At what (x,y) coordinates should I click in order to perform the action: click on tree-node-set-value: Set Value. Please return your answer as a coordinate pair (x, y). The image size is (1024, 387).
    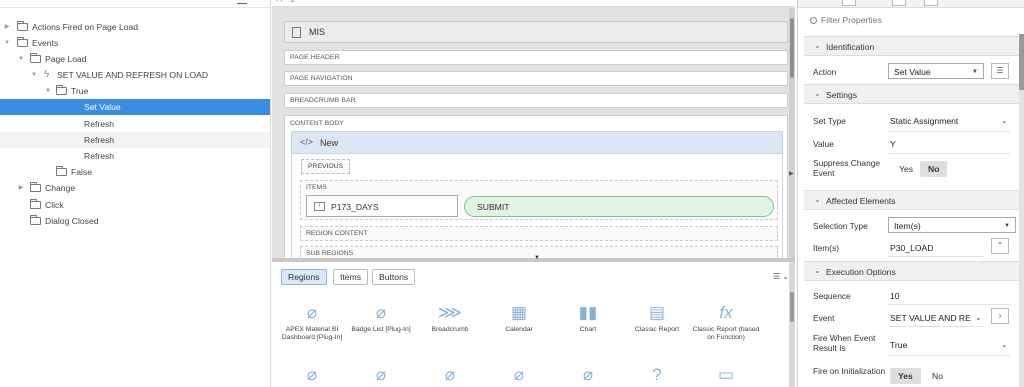
    Looking at the image, I should click on (135, 107).